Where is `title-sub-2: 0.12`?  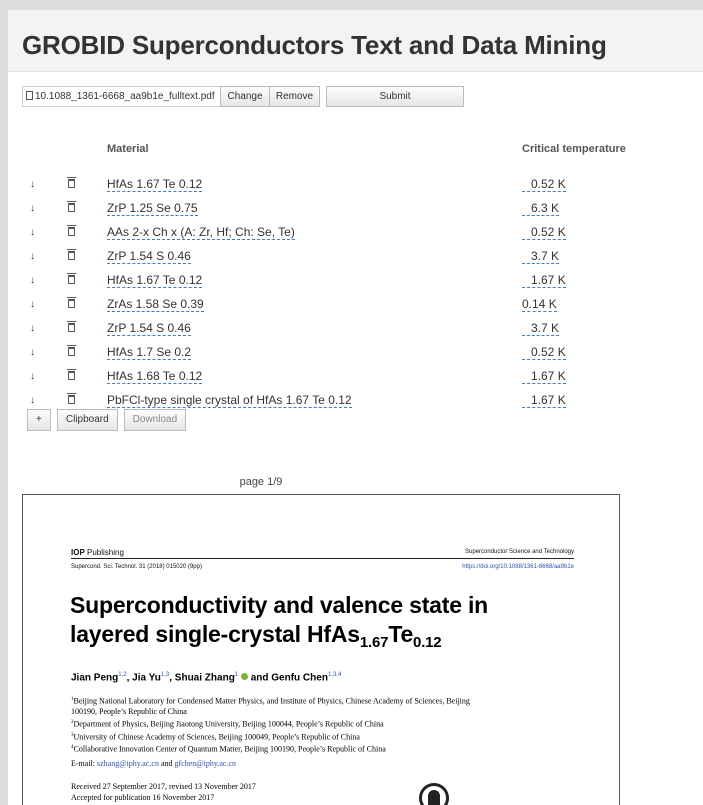
title-sub-2: 0.12 is located at coordinates (427, 642).